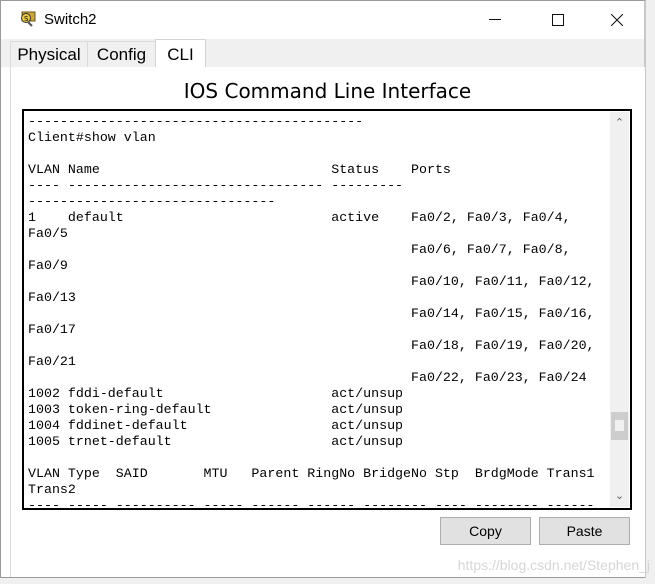  What do you see at coordinates (52, 329) in the screenshot?
I see `terminal-line: Fa0/17` at bounding box center [52, 329].